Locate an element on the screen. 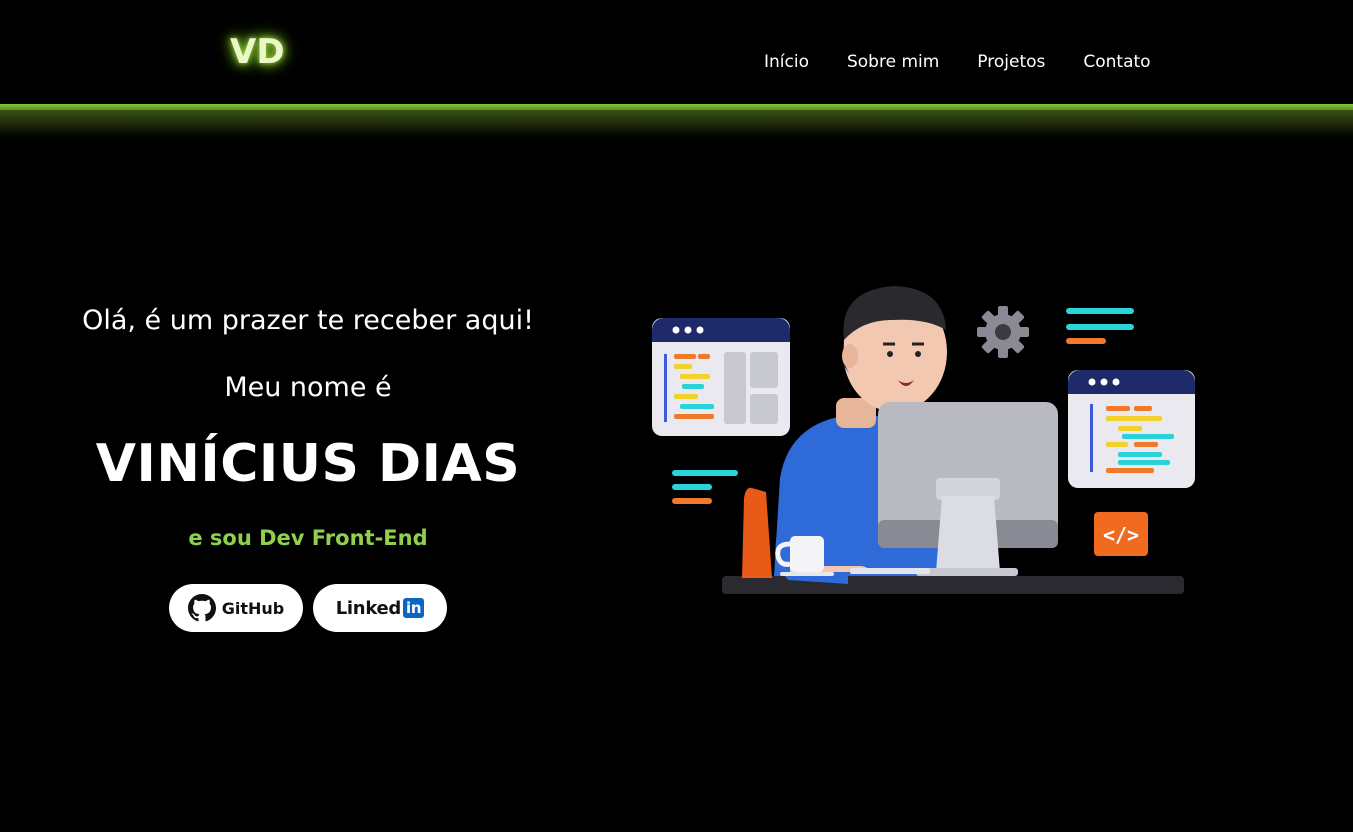  keyboard is located at coordinates (890, 571).